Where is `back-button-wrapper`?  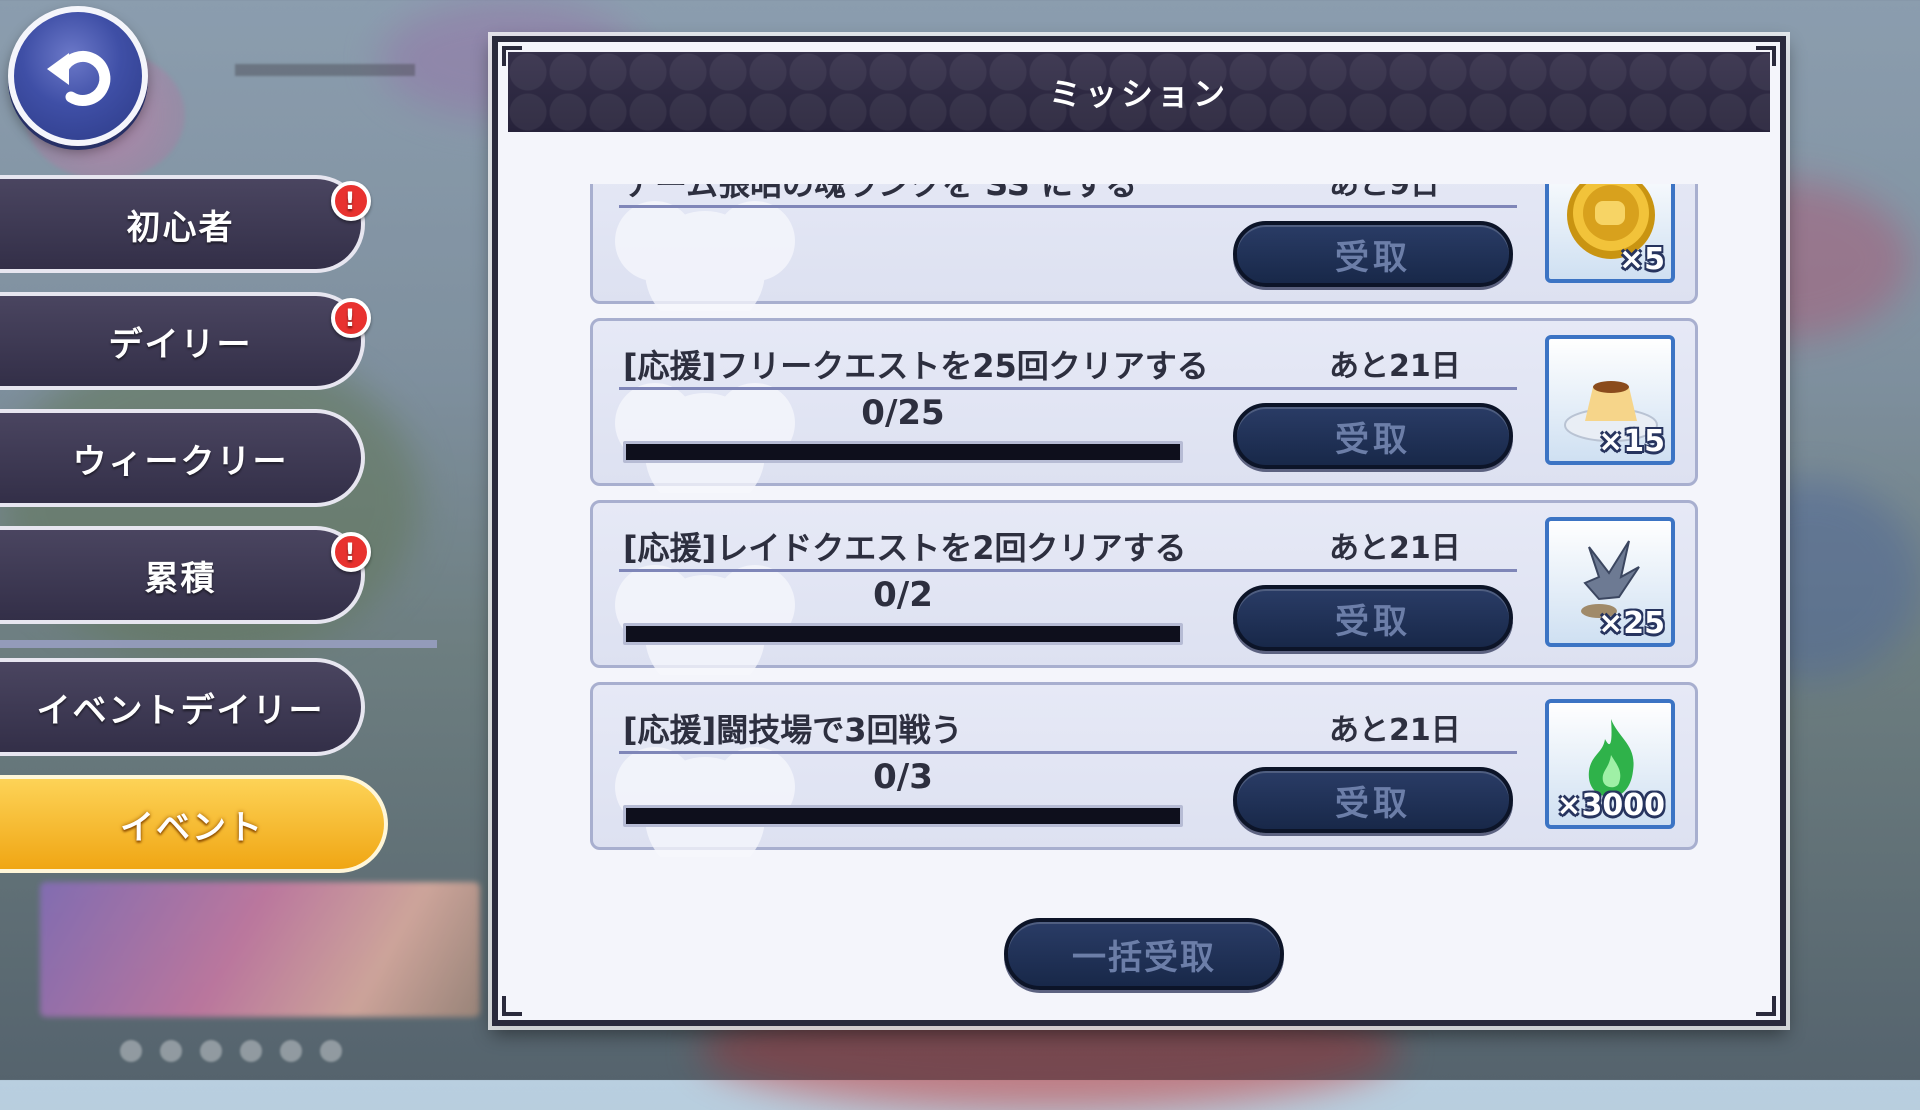
back-button-wrapper is located at coordinates (78, 76).